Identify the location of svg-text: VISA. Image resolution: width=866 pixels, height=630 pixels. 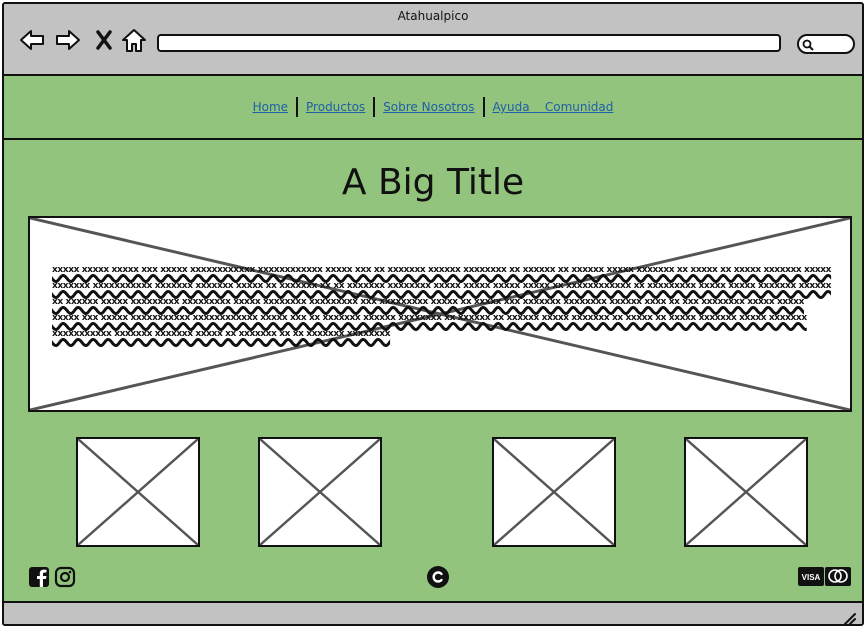
(811, 577).